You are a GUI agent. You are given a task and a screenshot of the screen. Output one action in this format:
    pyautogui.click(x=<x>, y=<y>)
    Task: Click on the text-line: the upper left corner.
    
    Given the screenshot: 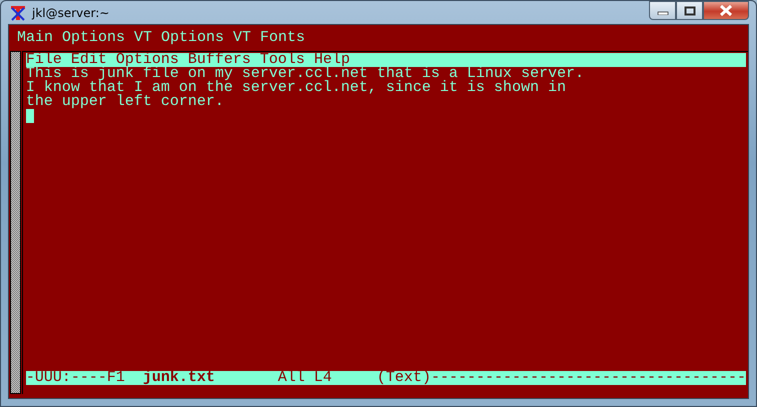 What is the action you would take?
    pyautogui.click(x=125, y=102)
    